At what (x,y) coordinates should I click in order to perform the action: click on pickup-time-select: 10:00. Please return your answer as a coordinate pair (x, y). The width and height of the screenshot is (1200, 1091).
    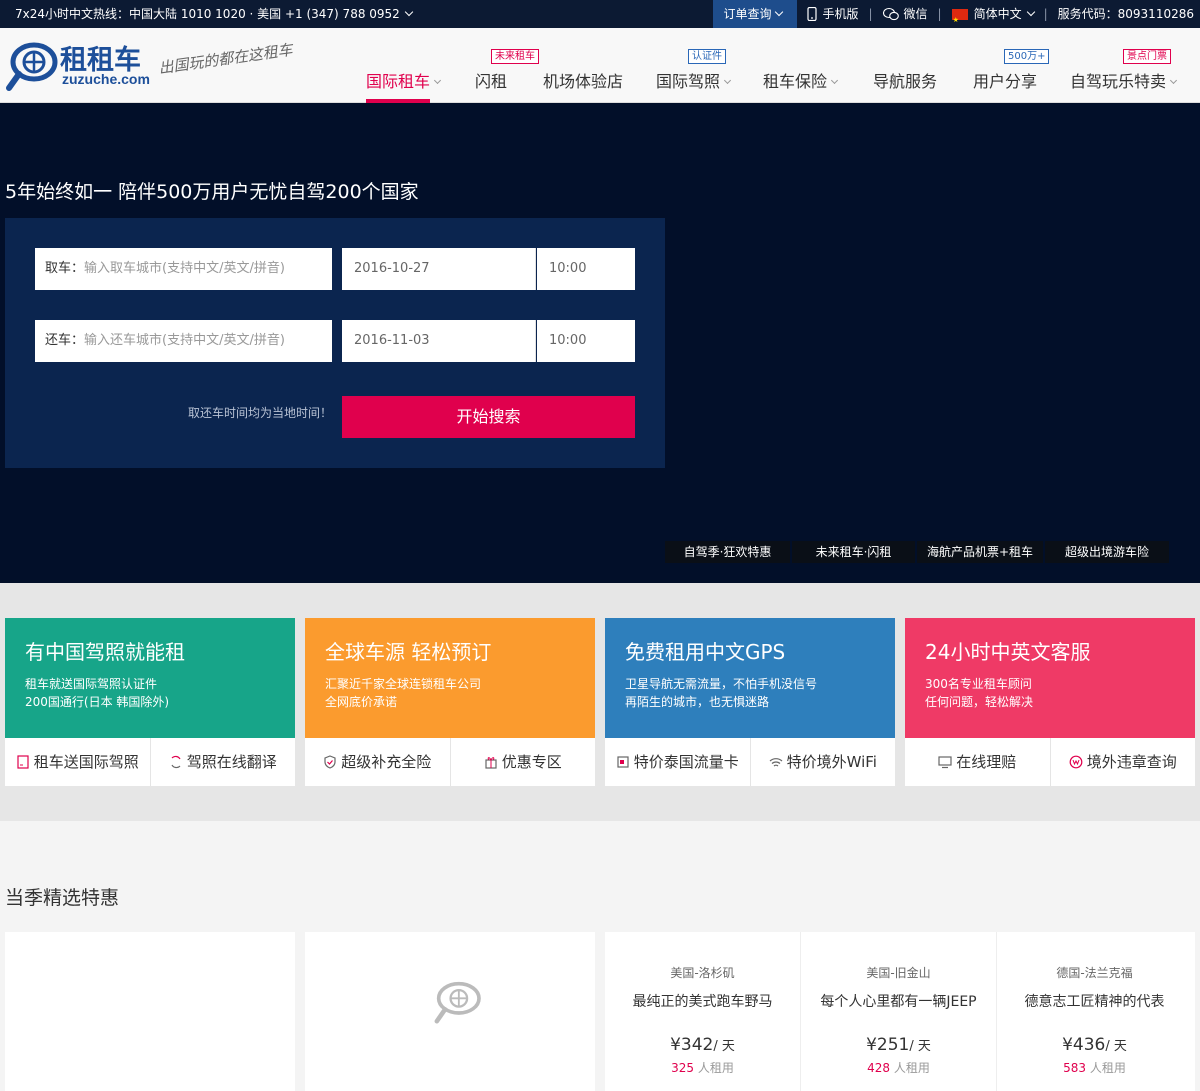
    Looking at the image, I should click on (586, 269).